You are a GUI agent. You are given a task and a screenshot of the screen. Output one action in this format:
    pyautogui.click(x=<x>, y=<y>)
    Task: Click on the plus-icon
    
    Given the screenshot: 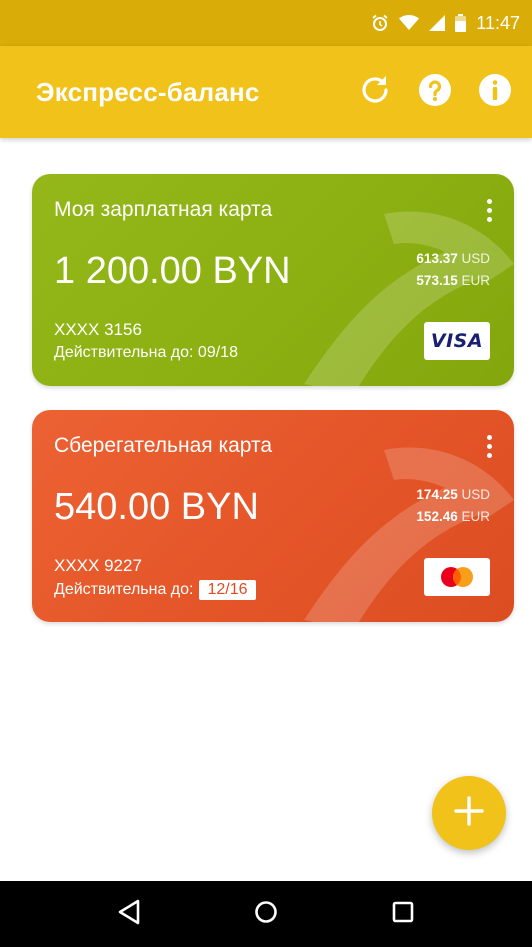 What is the action you would take?
    pyautogui.click(x=469, y=813)
    